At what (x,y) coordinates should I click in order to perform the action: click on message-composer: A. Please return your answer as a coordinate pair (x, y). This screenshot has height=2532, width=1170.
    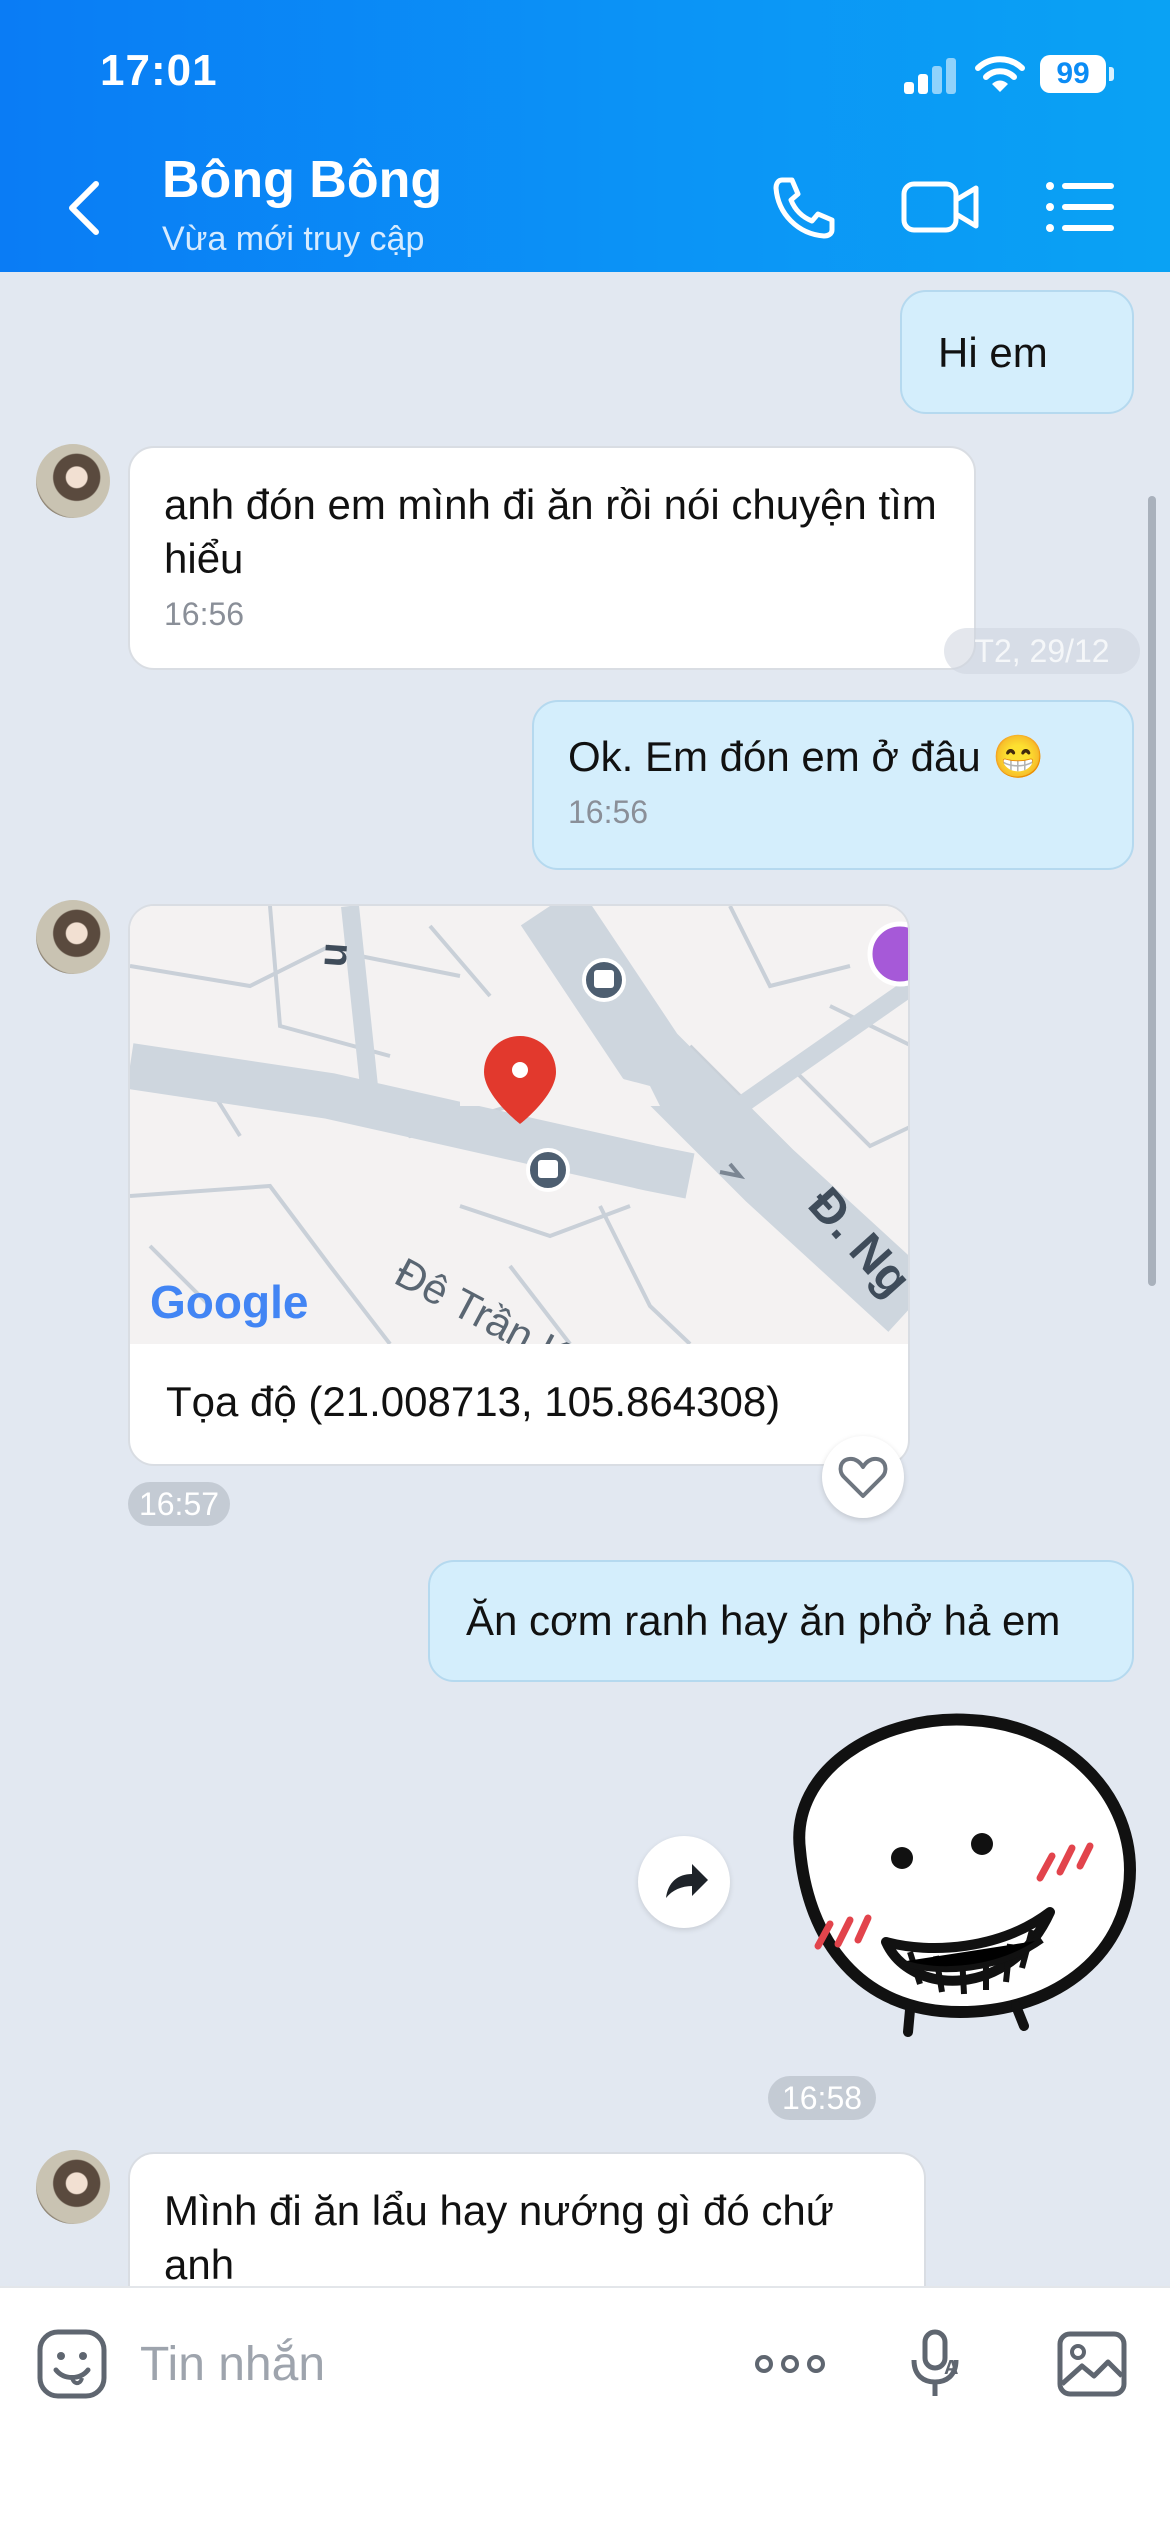
    Looking at the image, I should click on (585, 2409).